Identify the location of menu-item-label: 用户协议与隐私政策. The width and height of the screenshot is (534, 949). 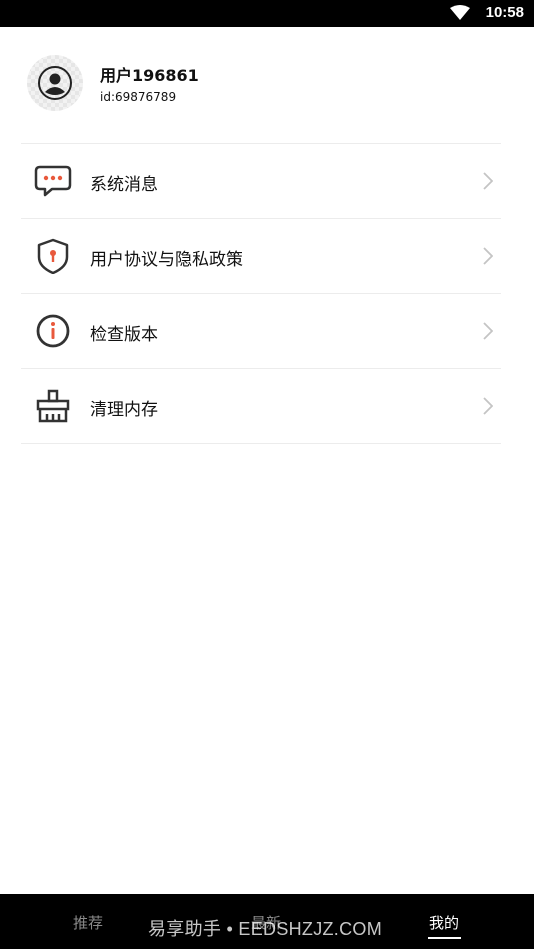
(166, 260).